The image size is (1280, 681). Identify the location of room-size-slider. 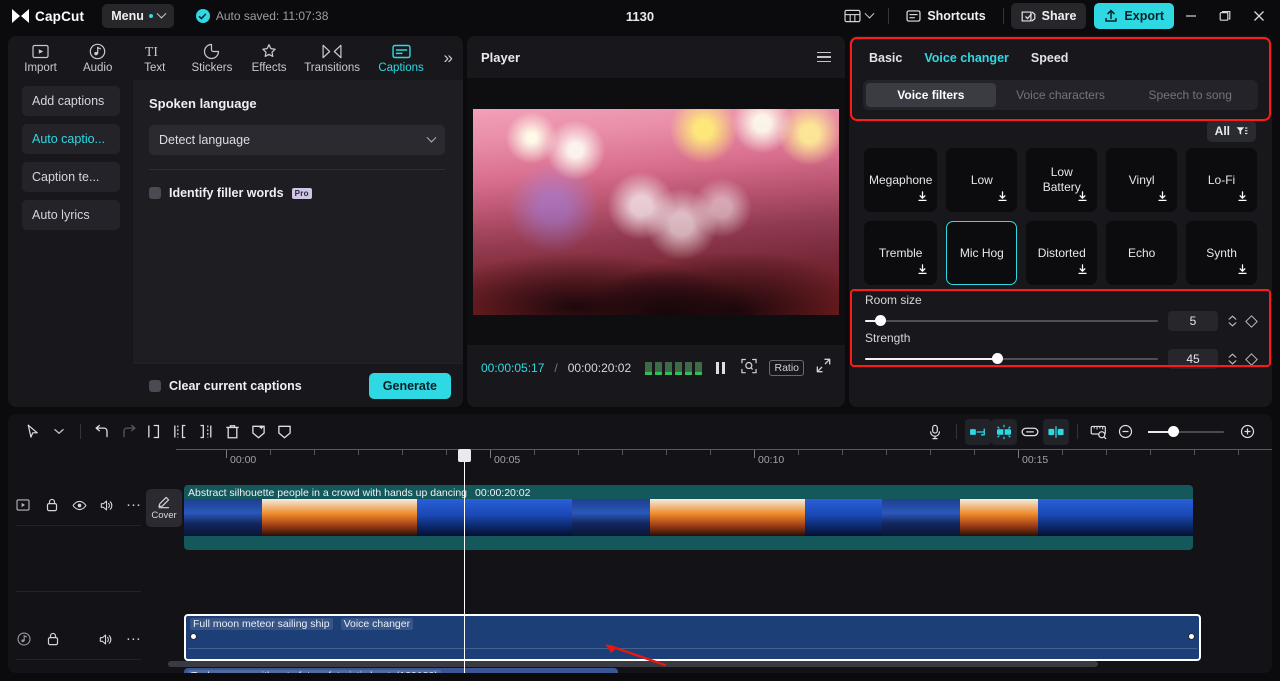
(1011, 320).